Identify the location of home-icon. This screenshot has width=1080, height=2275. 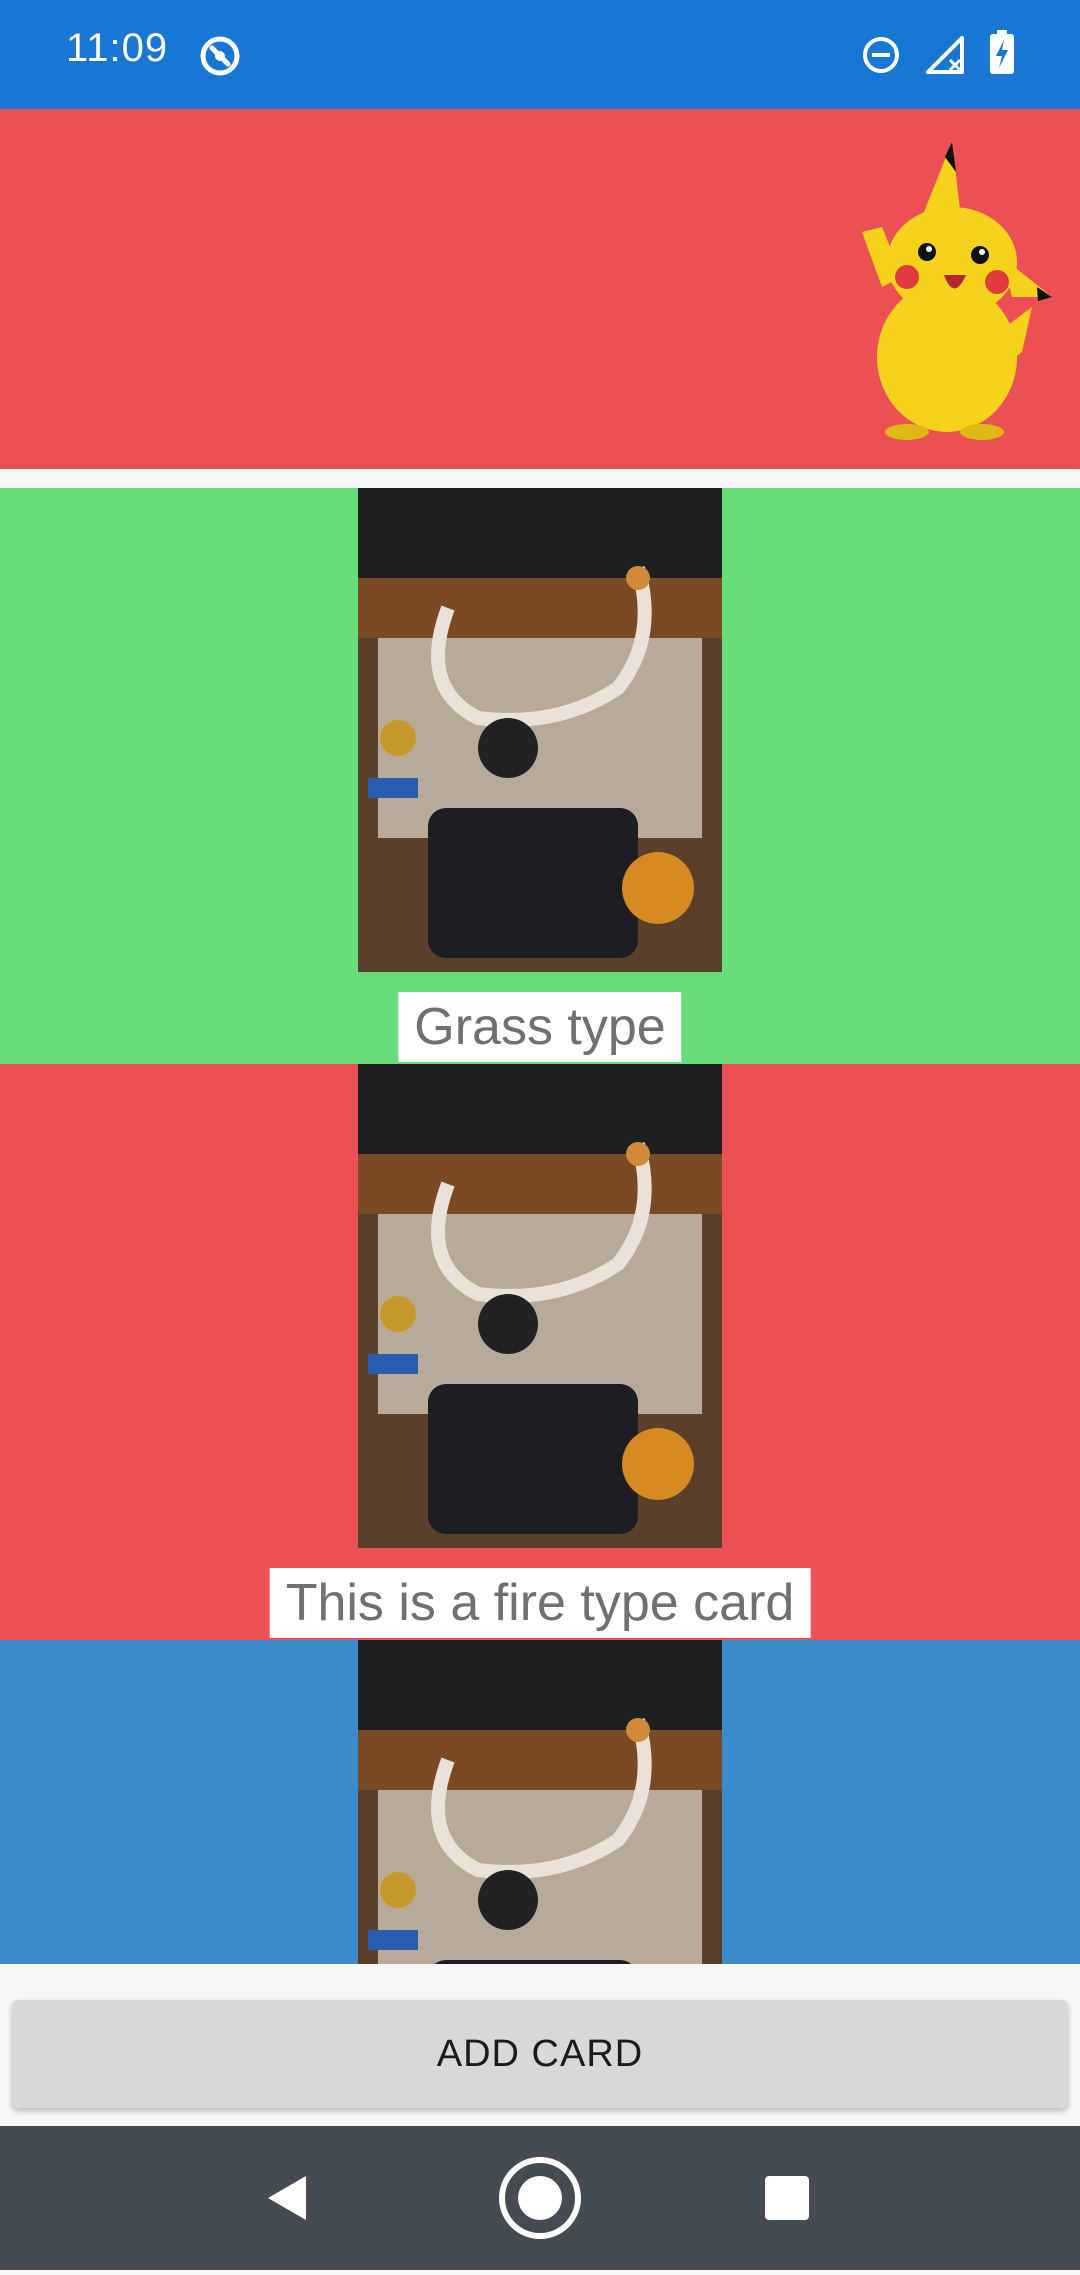
(540, 2198).